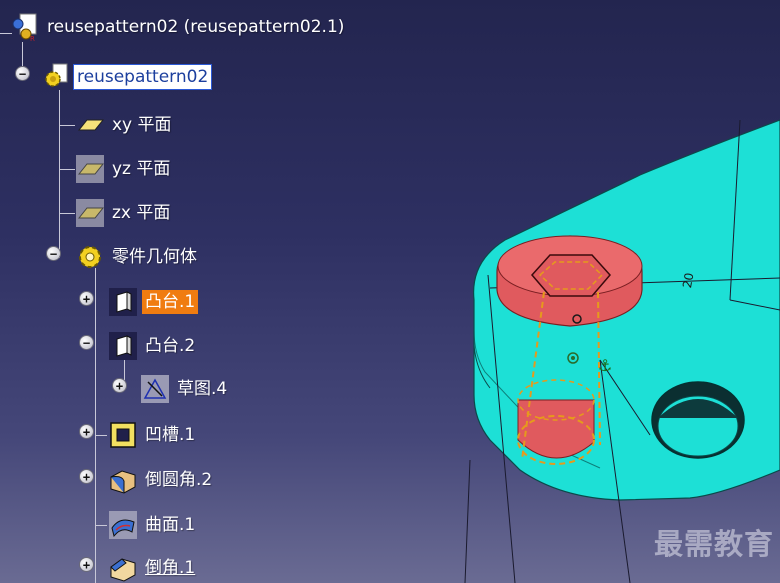 This screenshot has height=583, width=780. What do you see at coordinates (141, 213) in the screenshot?
I see `tree-node-label: zx 平面` at bounding box center [141, 213].